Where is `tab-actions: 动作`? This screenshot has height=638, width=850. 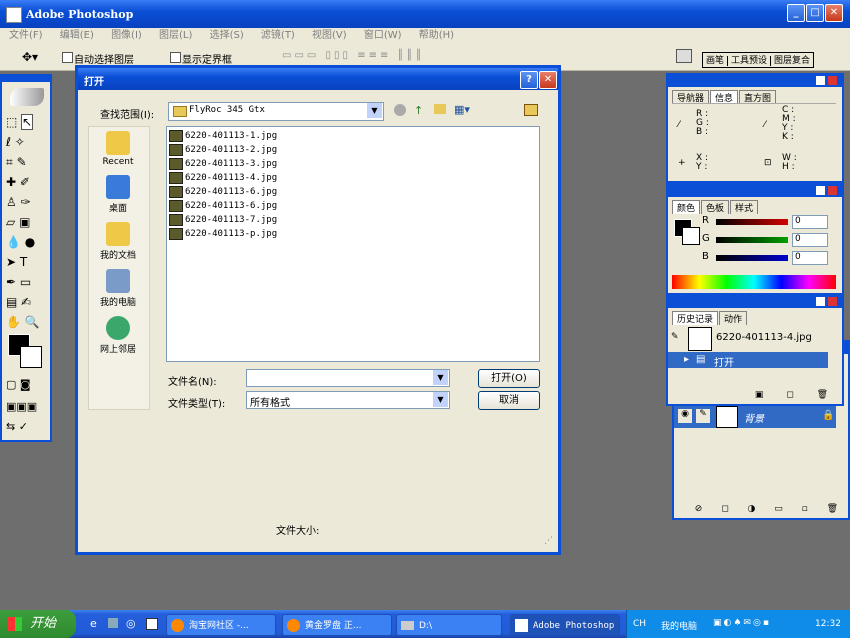 tab-actions: 动作 is located at coordinates (733, 318).